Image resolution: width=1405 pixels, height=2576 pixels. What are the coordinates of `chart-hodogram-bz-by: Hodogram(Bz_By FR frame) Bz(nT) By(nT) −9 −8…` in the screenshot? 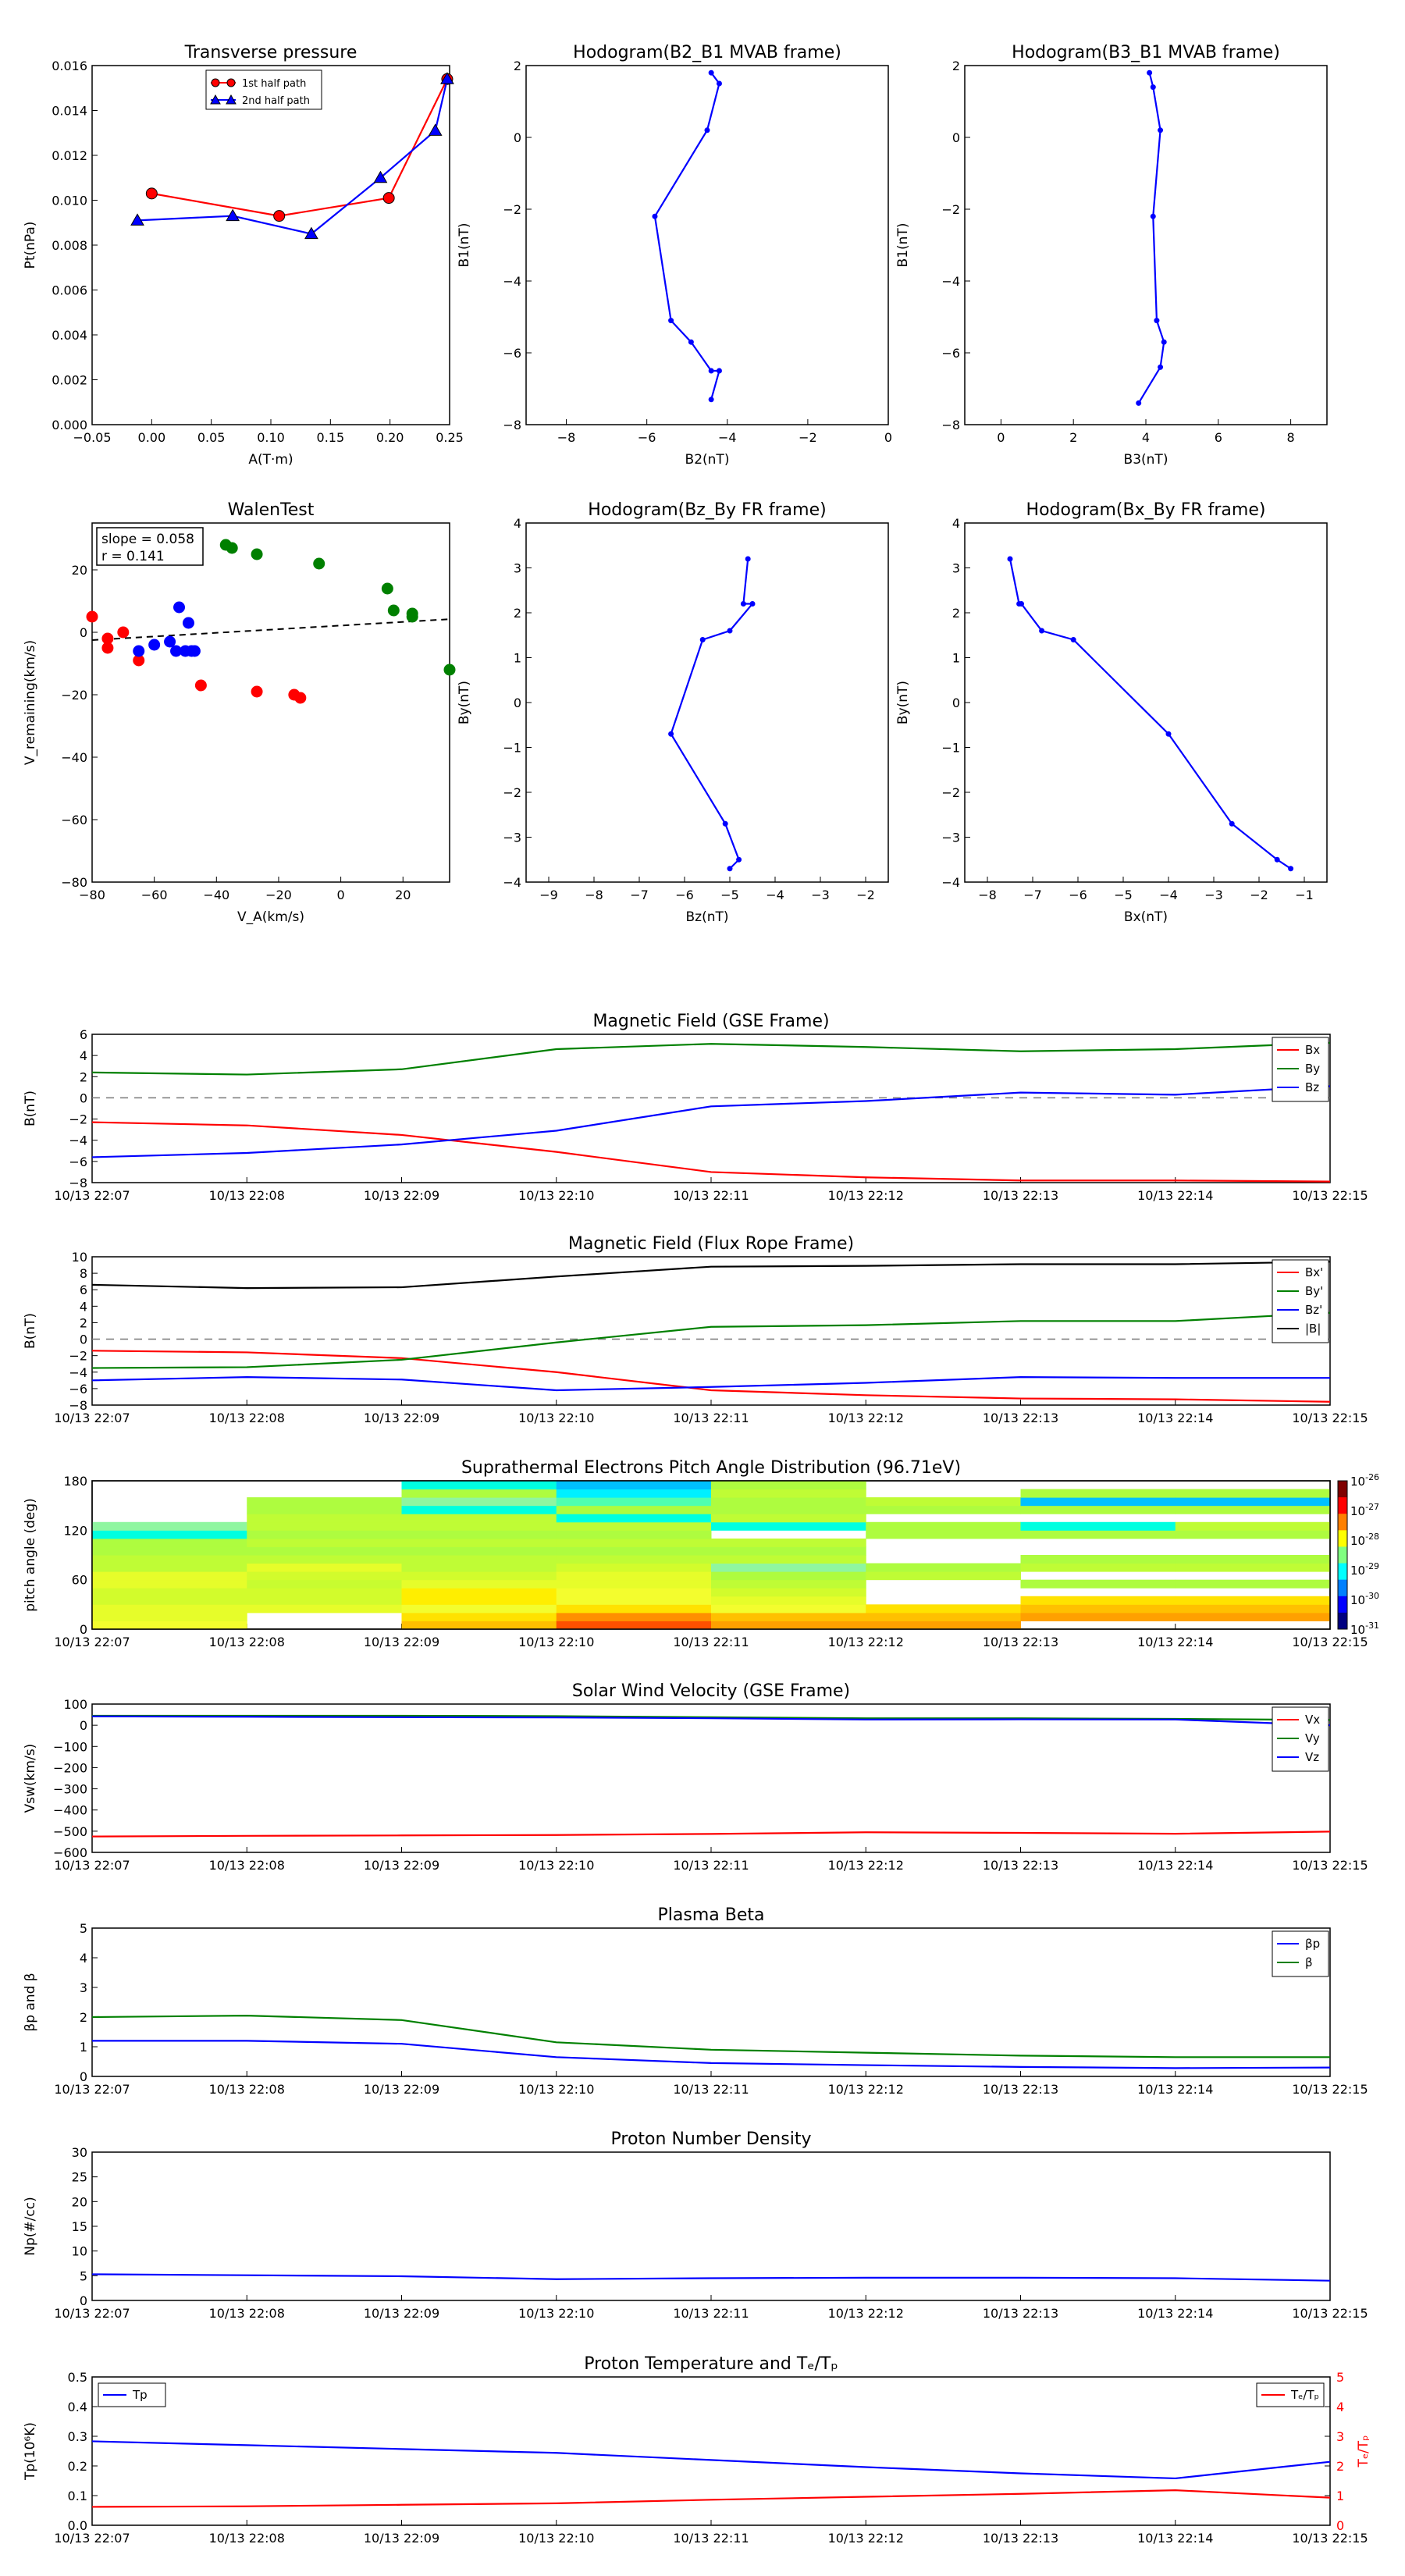 It's located at (673, 712).